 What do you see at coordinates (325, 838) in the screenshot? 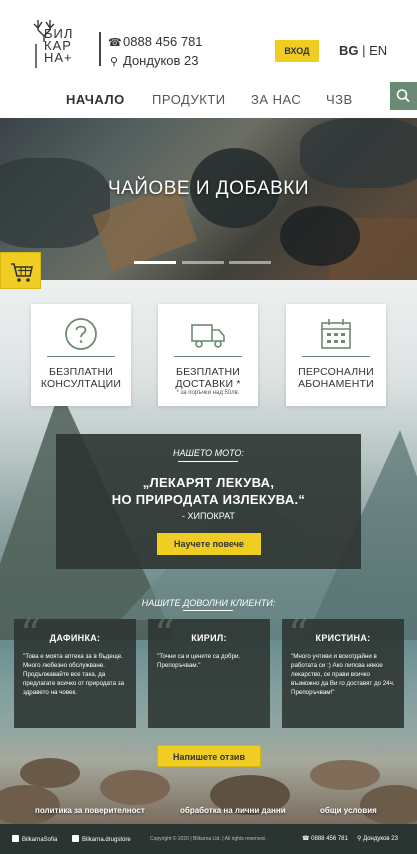
I see `footer-phone: ☎ 0888 456 781` at bounding box center [325, 838].